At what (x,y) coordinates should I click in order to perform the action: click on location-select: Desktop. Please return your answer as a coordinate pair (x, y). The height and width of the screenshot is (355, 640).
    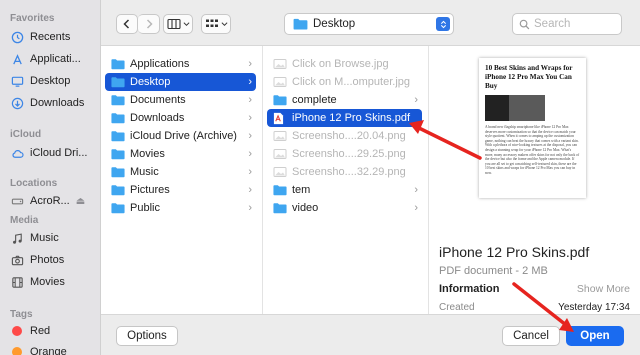
    Looking at the image, I should click on (369, 24).